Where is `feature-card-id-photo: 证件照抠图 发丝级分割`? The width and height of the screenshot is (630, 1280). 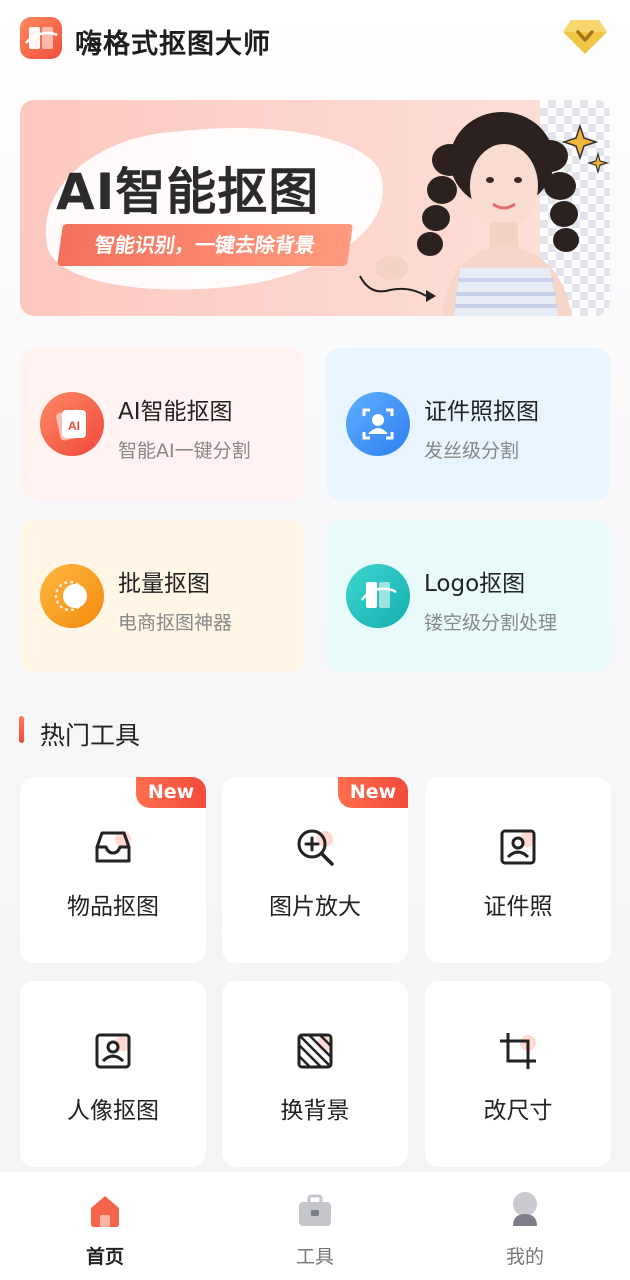 feature-card-id-photo: 证件照抠图 发丝级分割 is located at coordinates (468, 424).